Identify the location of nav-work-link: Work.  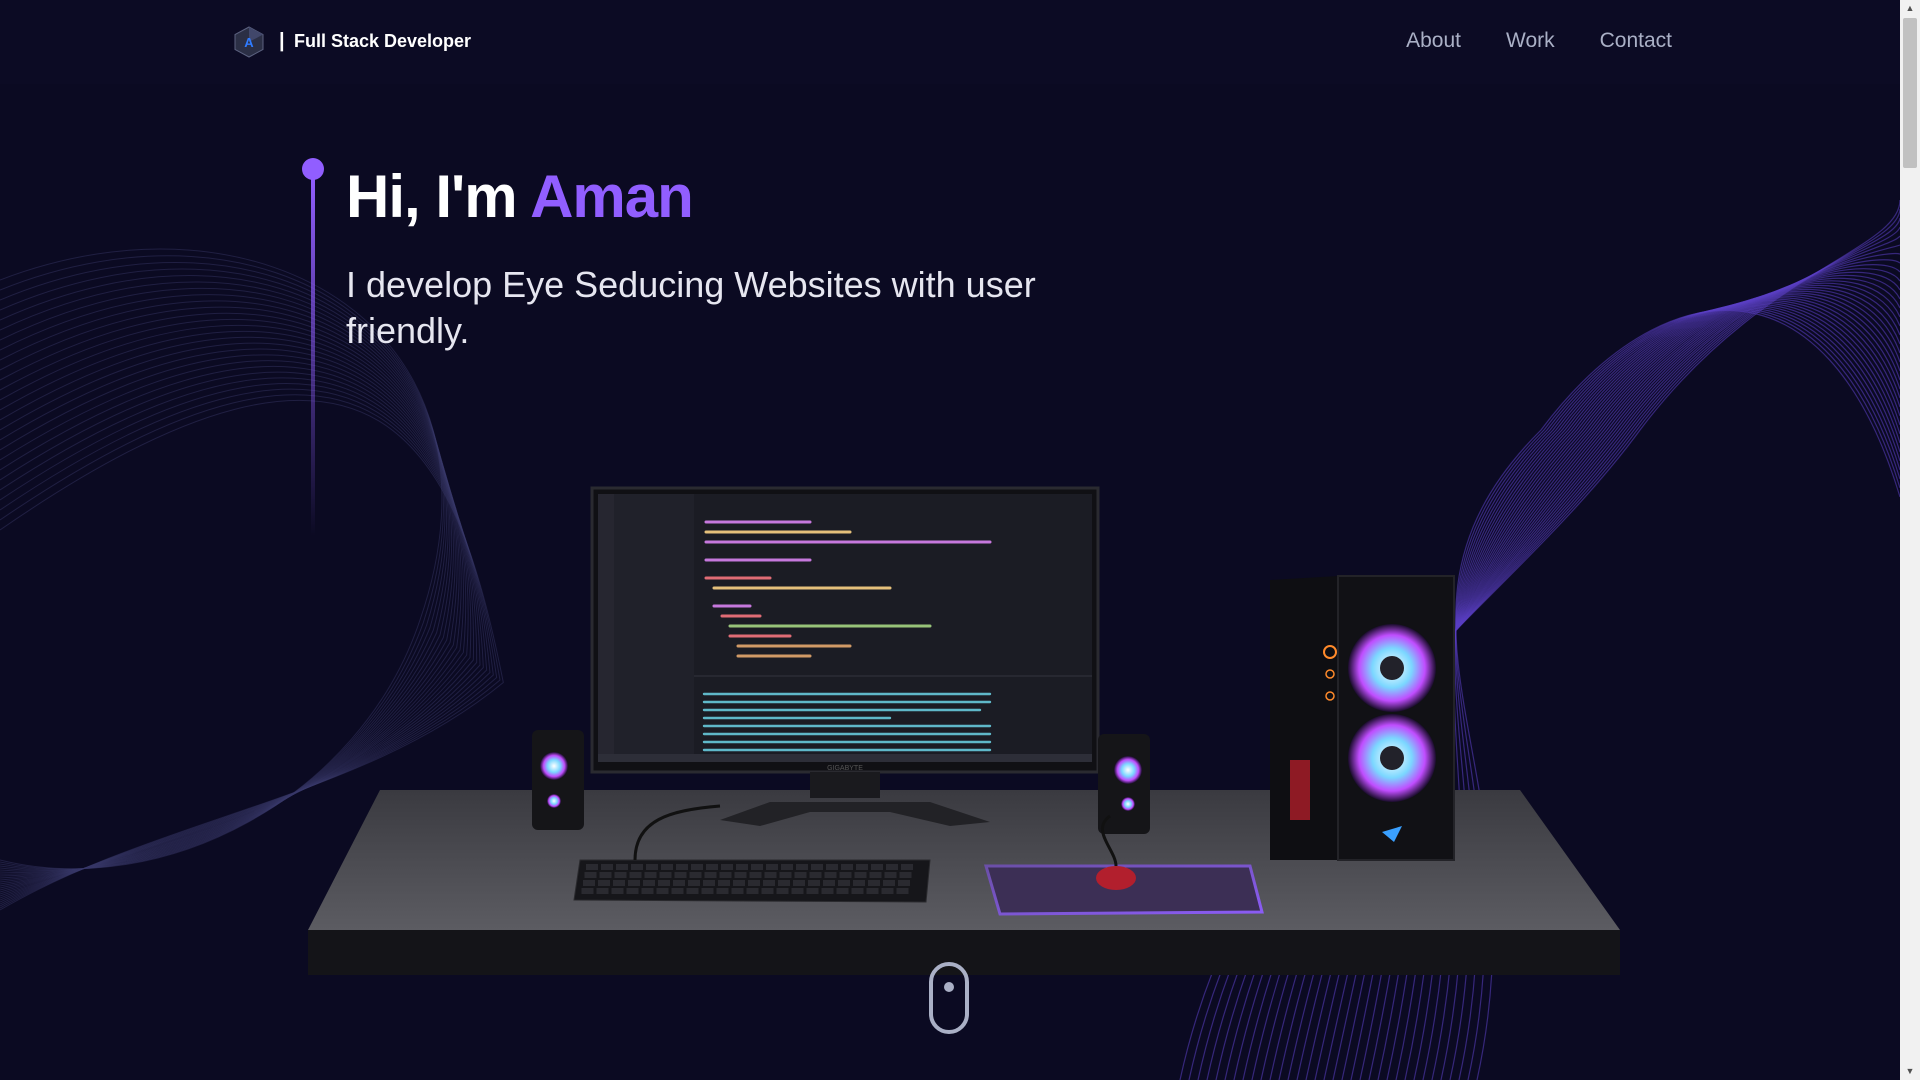
(1530, 41).